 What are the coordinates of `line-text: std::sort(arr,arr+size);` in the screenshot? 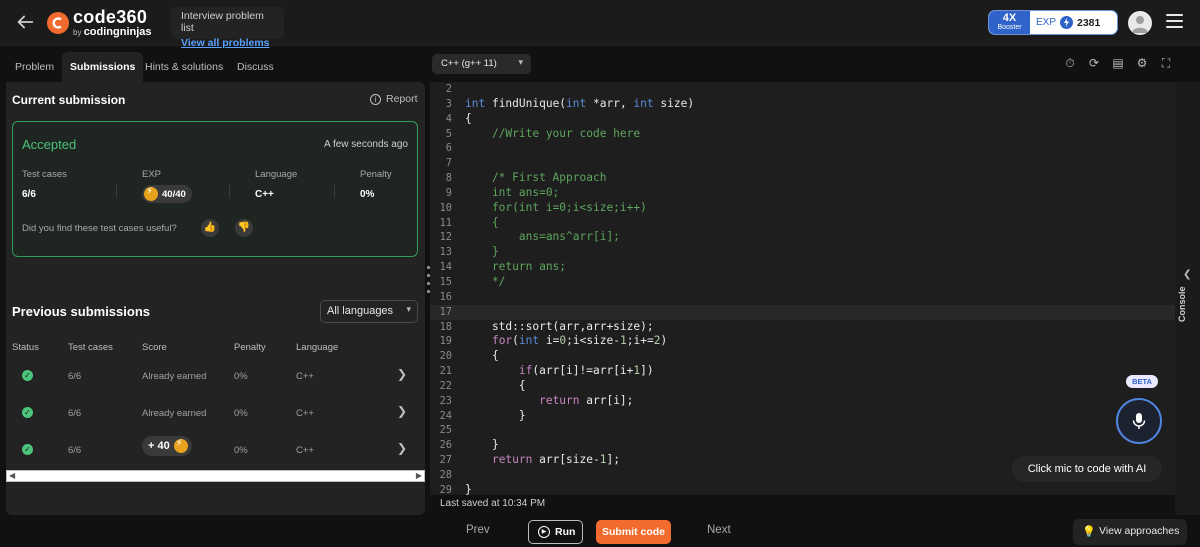 It's located at (559, 327).